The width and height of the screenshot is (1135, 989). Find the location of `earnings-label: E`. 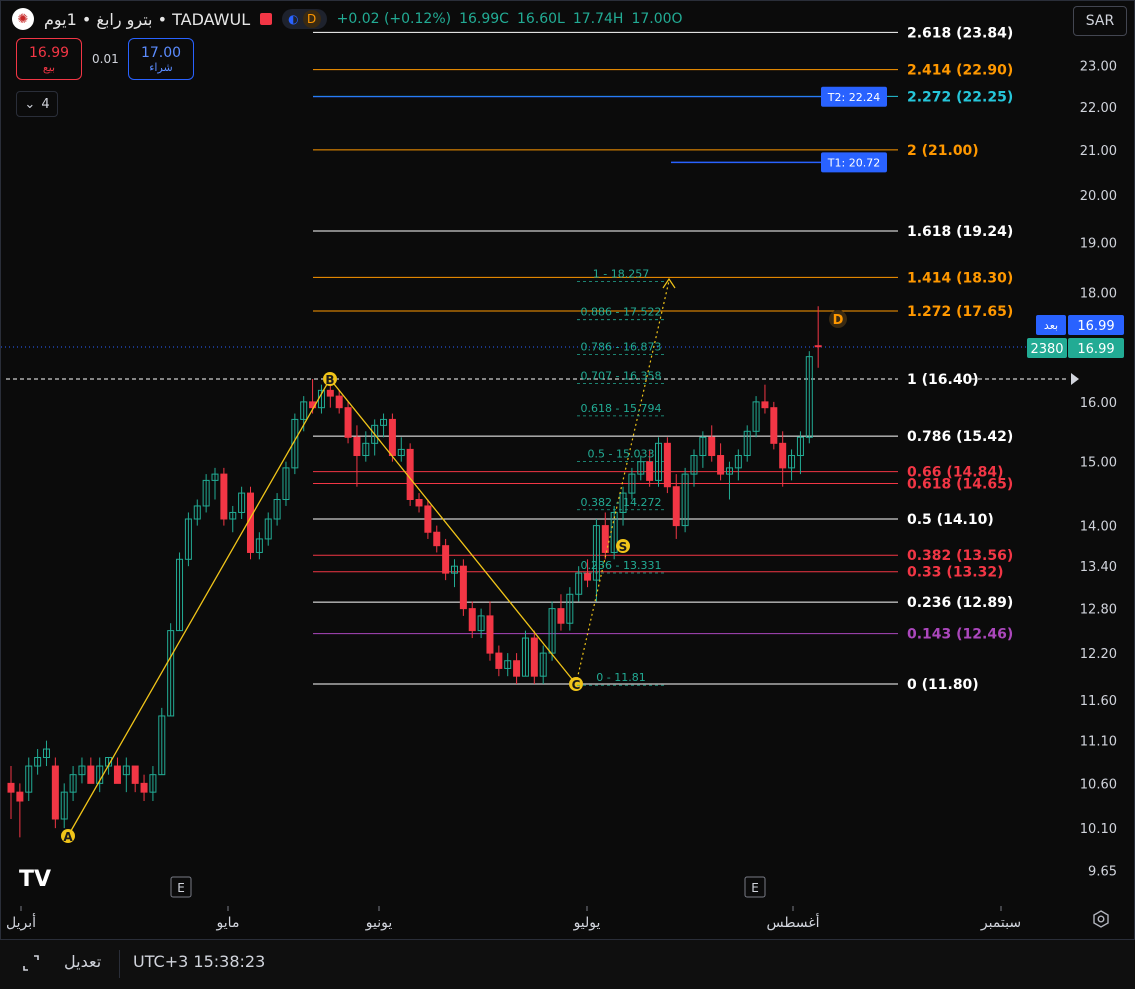

earnings-label: E is located at coordinates (181, 888).